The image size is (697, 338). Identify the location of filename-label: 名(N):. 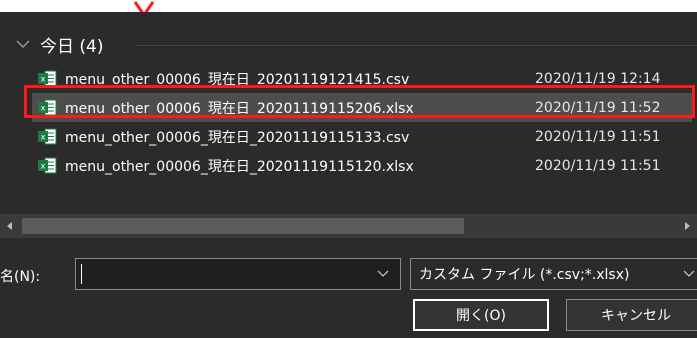
(20, 277).